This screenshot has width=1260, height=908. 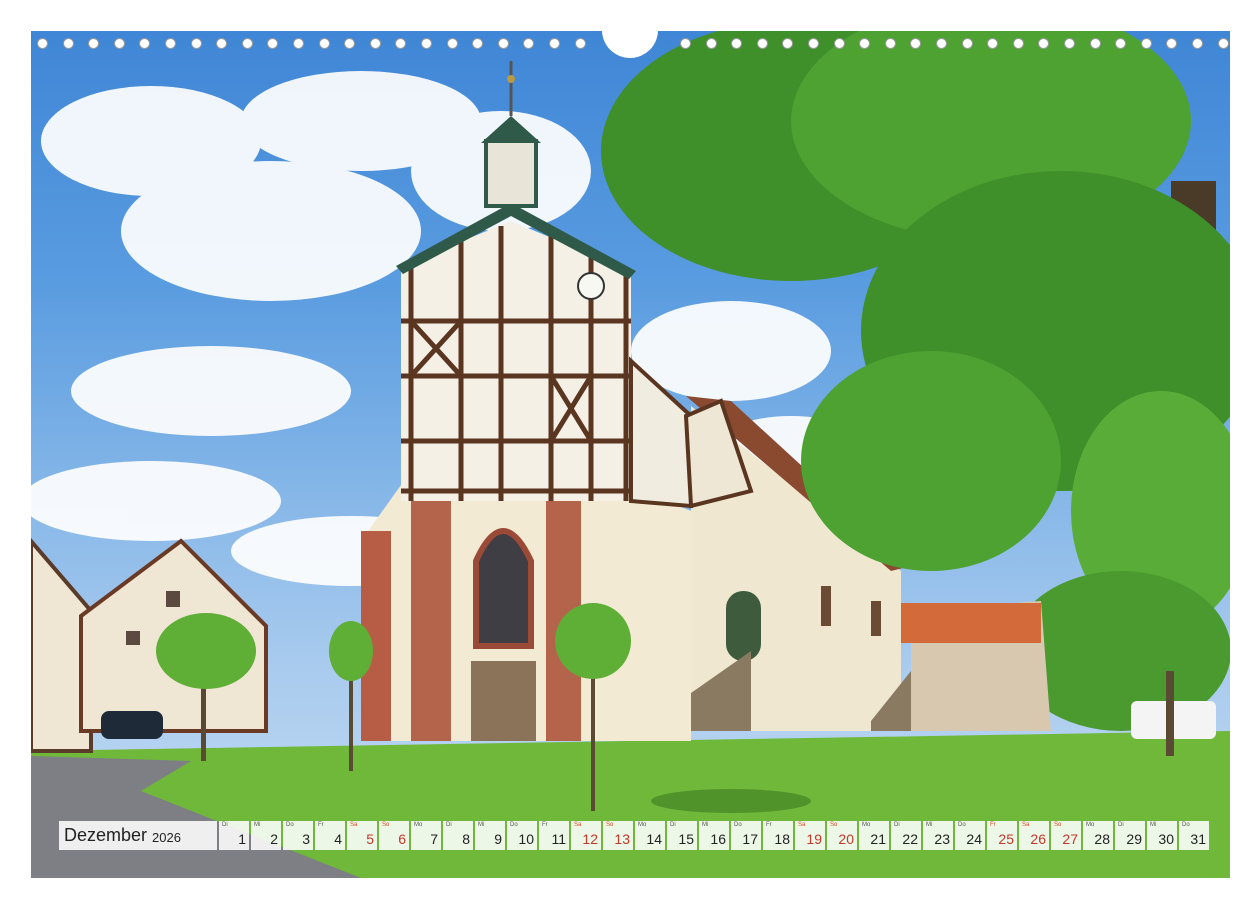 What do you see at coordinates (586, 835) in the screenshot?
I see `day-cell: Sa 12` at bounding box center [586, 835].